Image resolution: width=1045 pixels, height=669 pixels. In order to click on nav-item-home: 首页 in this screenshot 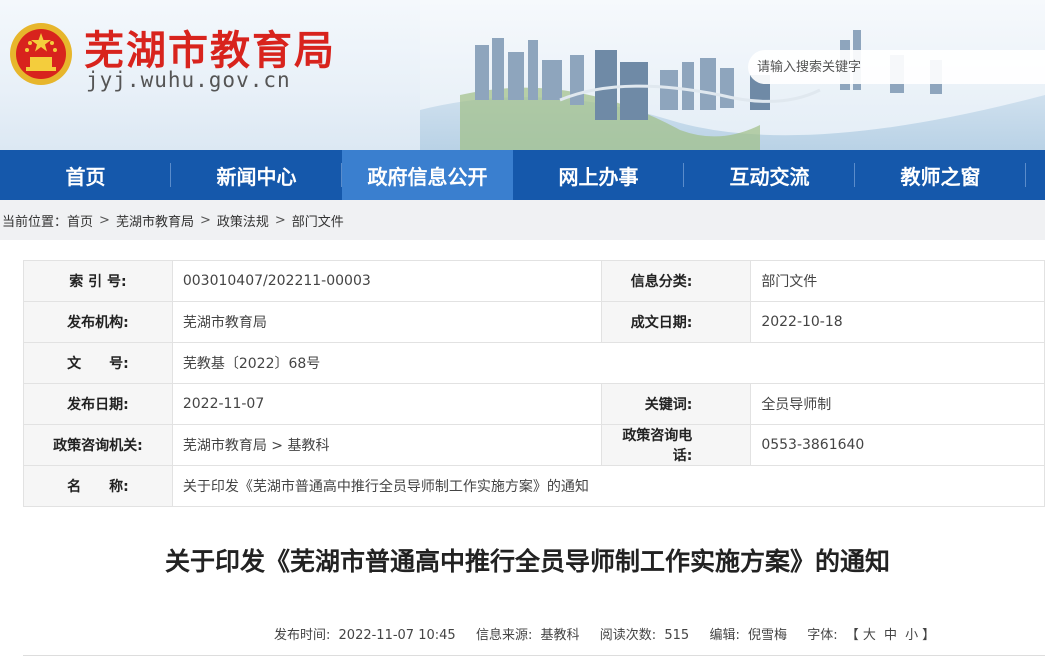, I will do `click(85, 175)`.